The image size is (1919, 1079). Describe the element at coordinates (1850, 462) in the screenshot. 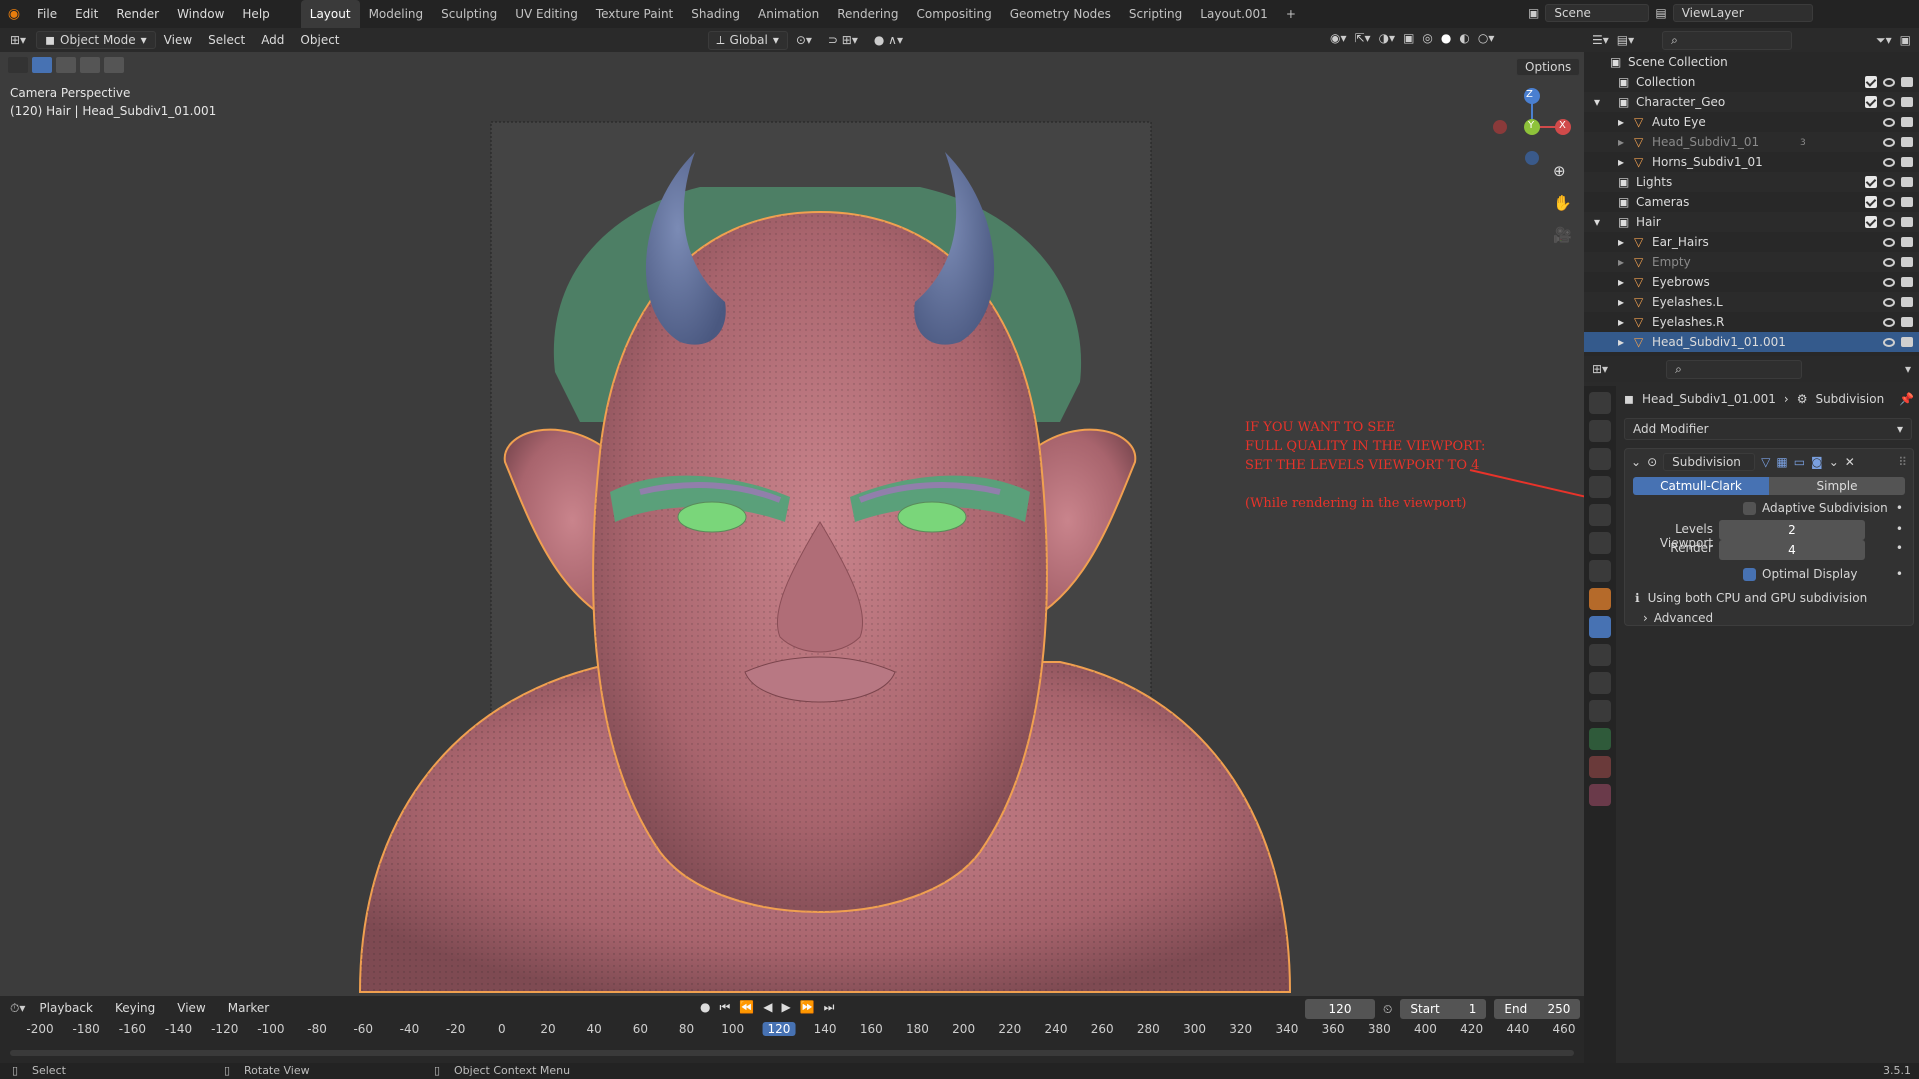

I see `close-icon: ✕` at that location.